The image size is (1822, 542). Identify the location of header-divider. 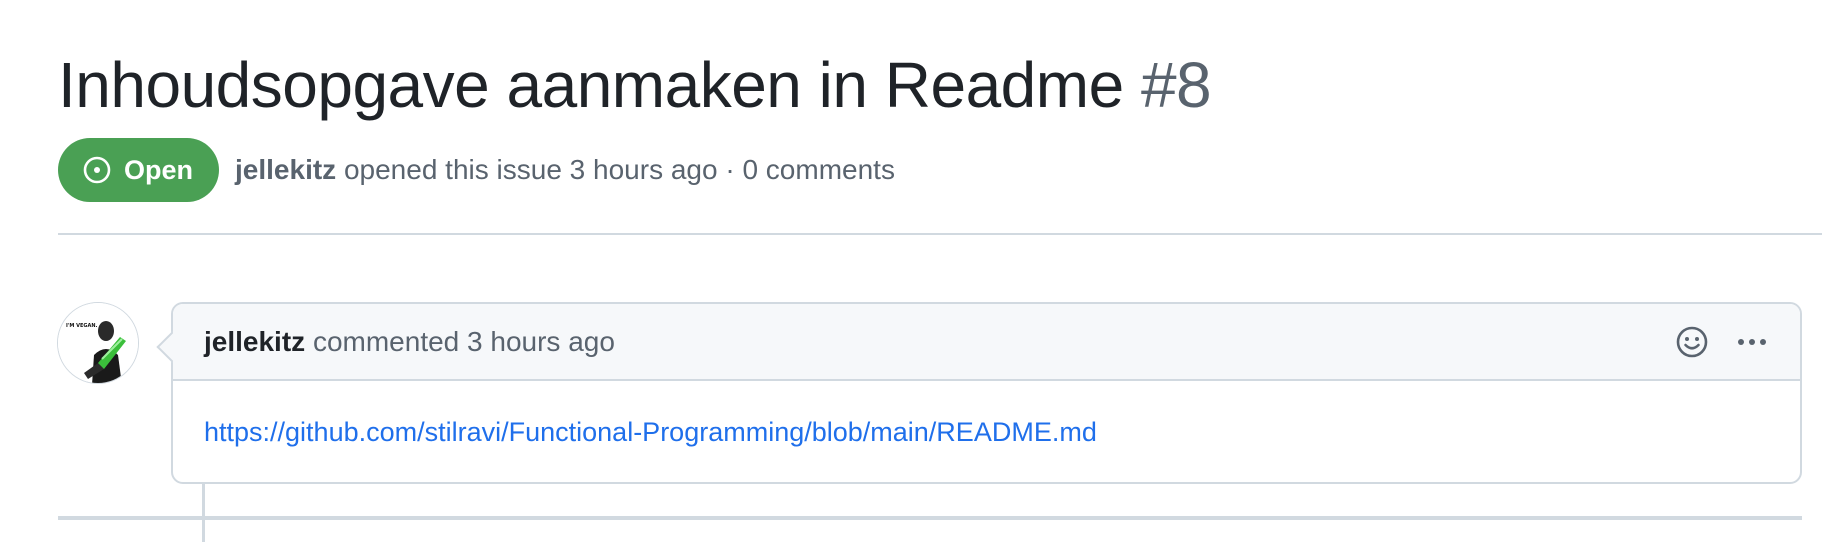
(940, 234).